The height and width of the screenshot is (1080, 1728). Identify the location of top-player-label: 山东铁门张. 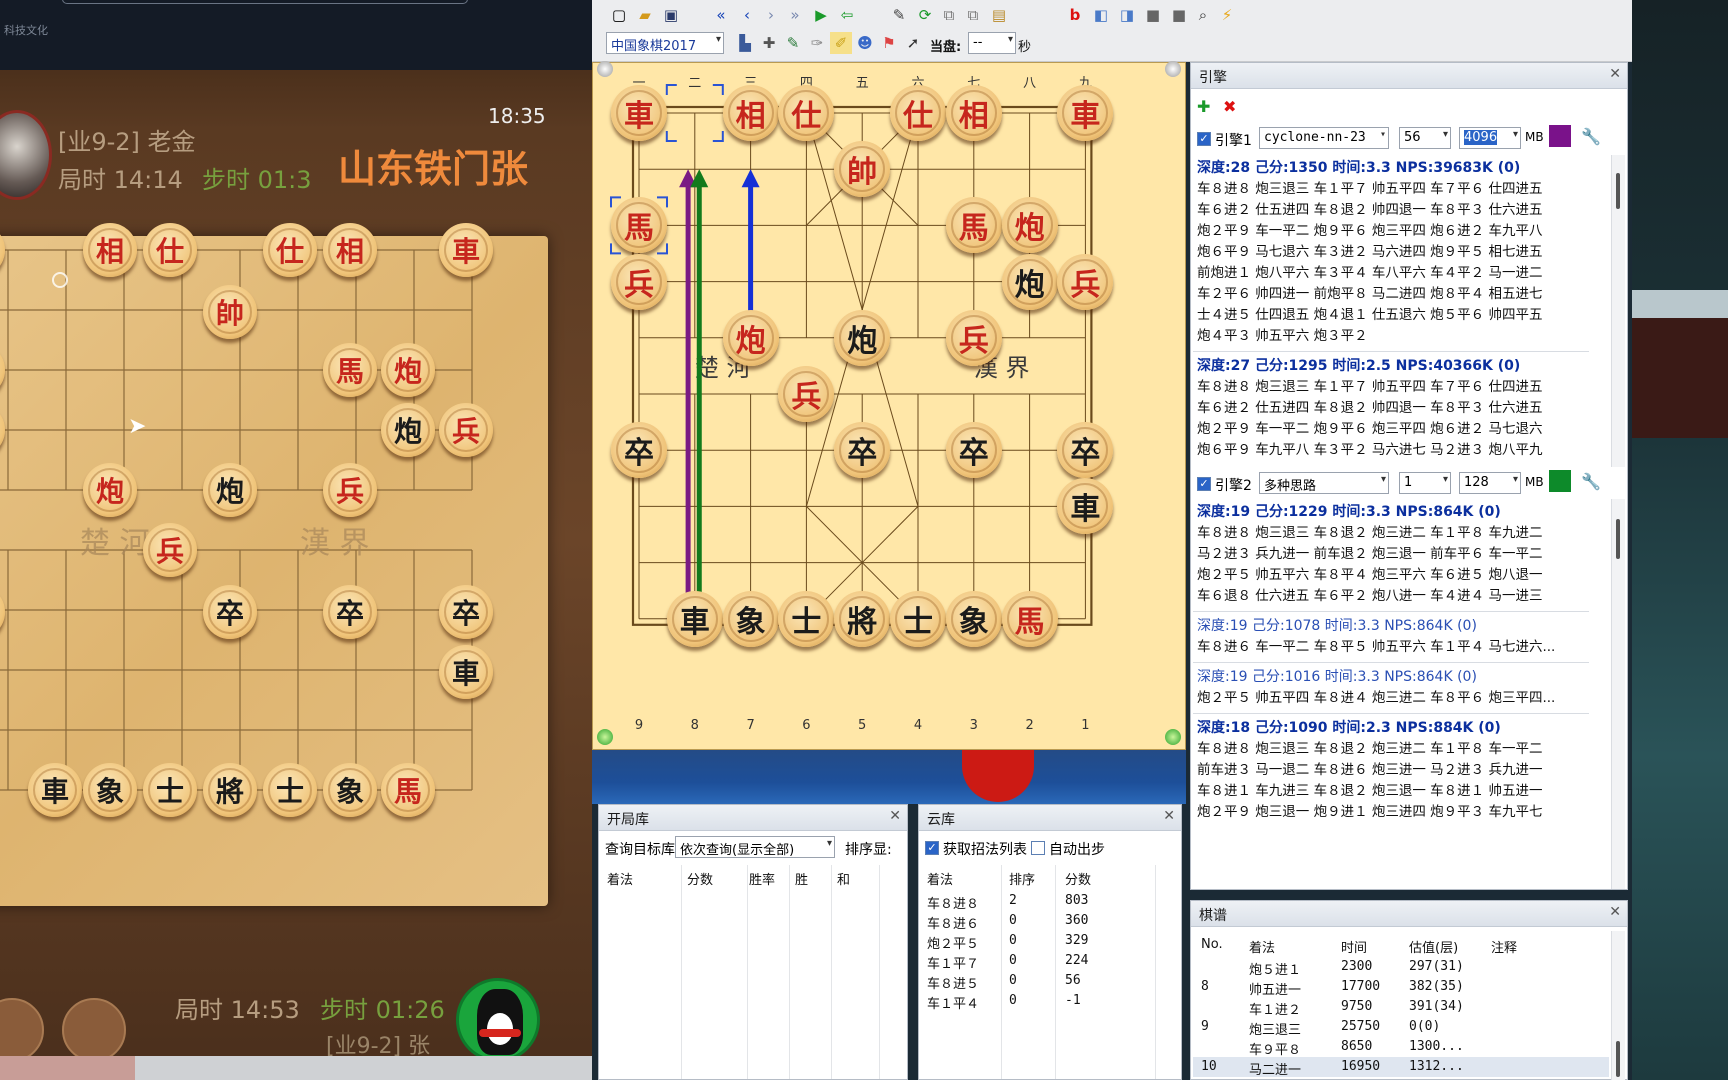
(433, 169).